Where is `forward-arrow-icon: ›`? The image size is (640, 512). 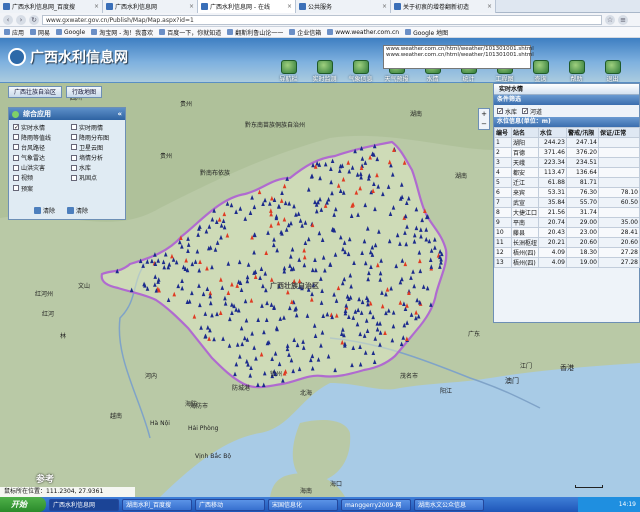
forward-arrow-icon: › is located at coordinates (21, 19).